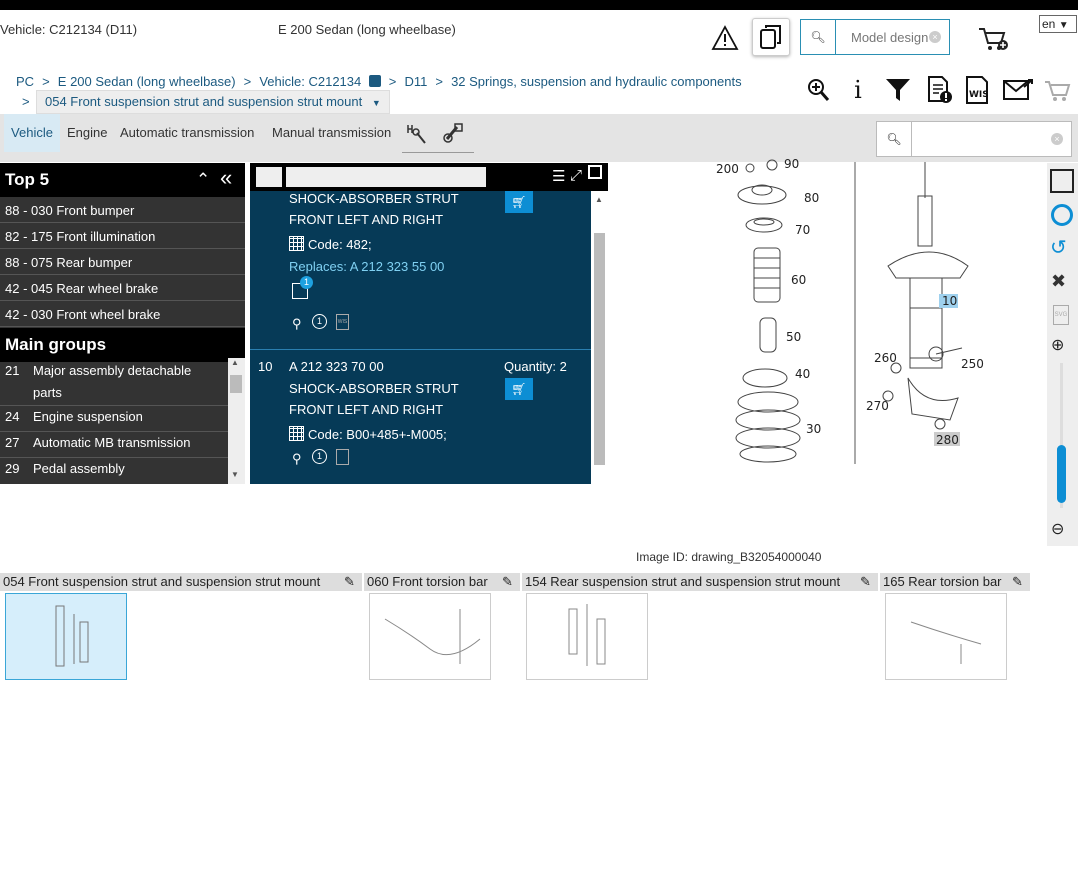  Describe the element at coordinates (818, 90) in the screenshot. I see `zoom-icon` at that location.